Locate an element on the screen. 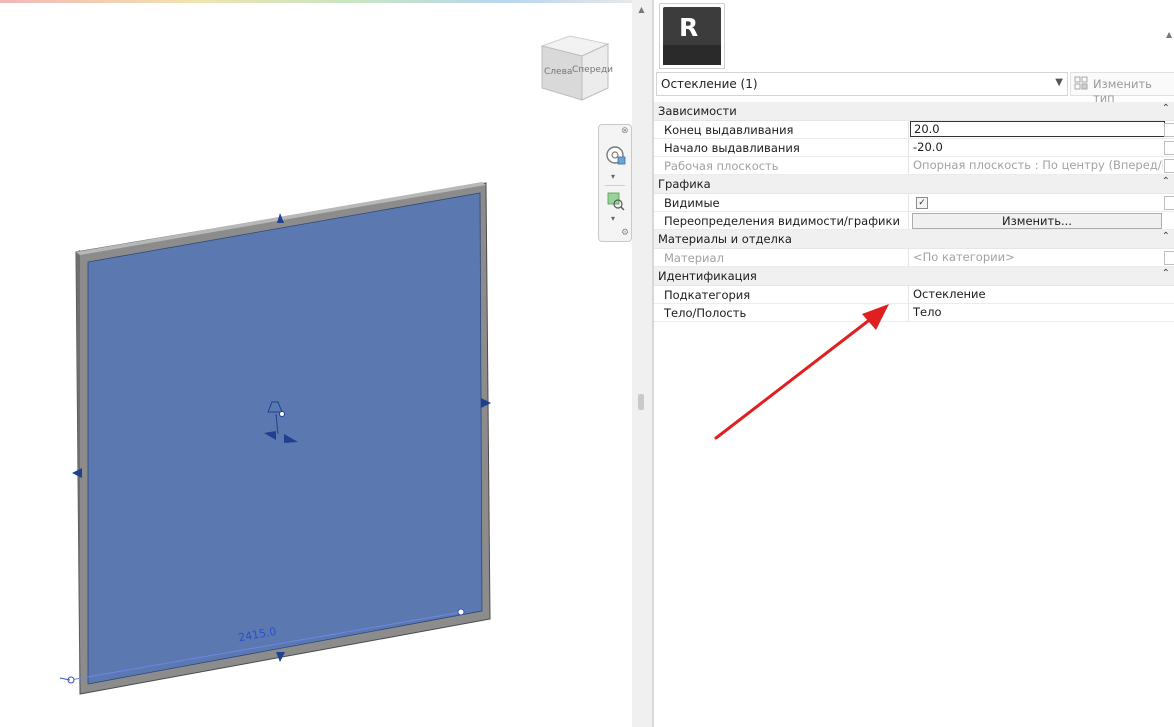 This screenshot has height=727, width=1174. edit-type-icon is located at coordinates (1081, 83).